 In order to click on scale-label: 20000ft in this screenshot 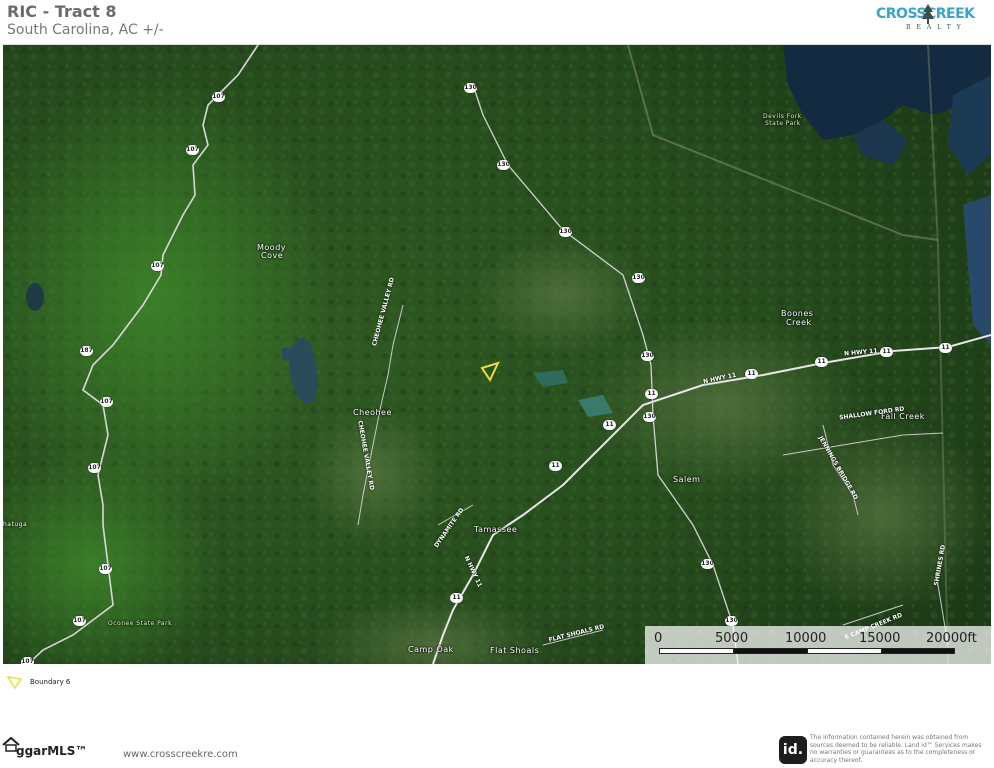, I will do `click(951, 638)`.